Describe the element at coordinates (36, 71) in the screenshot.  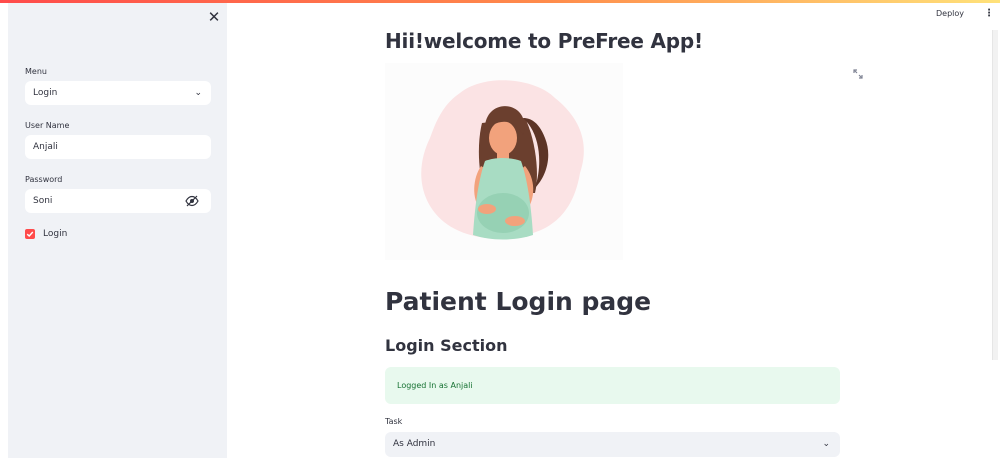
I see `menu-label: Menu` at that location.